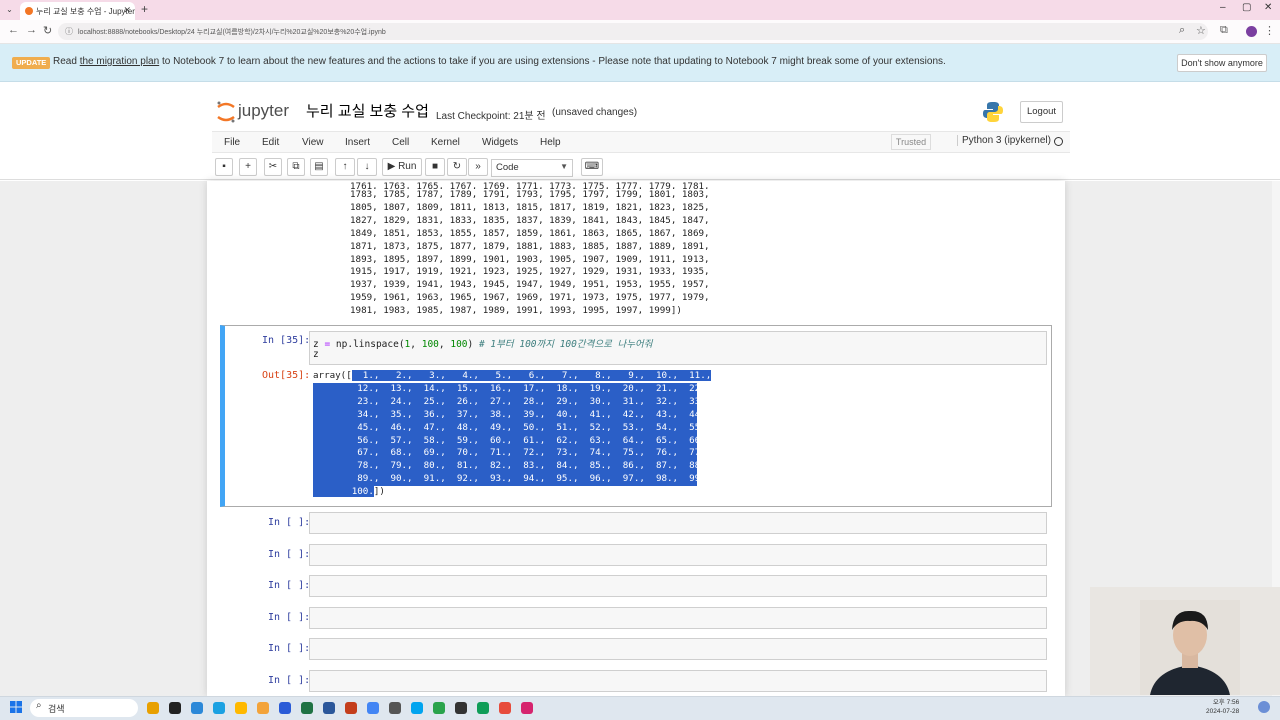 The height and width of the screenshot is (720, 1280). I want to click on site-info-icon: ⓘ, so click(69, 31).